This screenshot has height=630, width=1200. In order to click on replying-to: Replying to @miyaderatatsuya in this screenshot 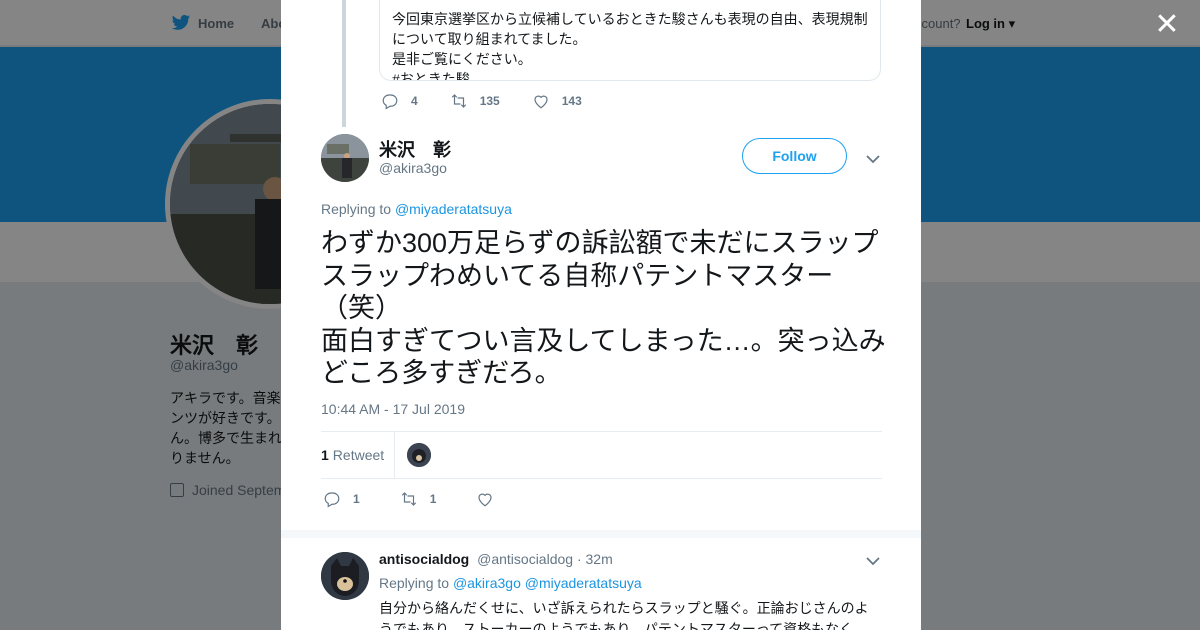, I will do `click(416, 209)`.